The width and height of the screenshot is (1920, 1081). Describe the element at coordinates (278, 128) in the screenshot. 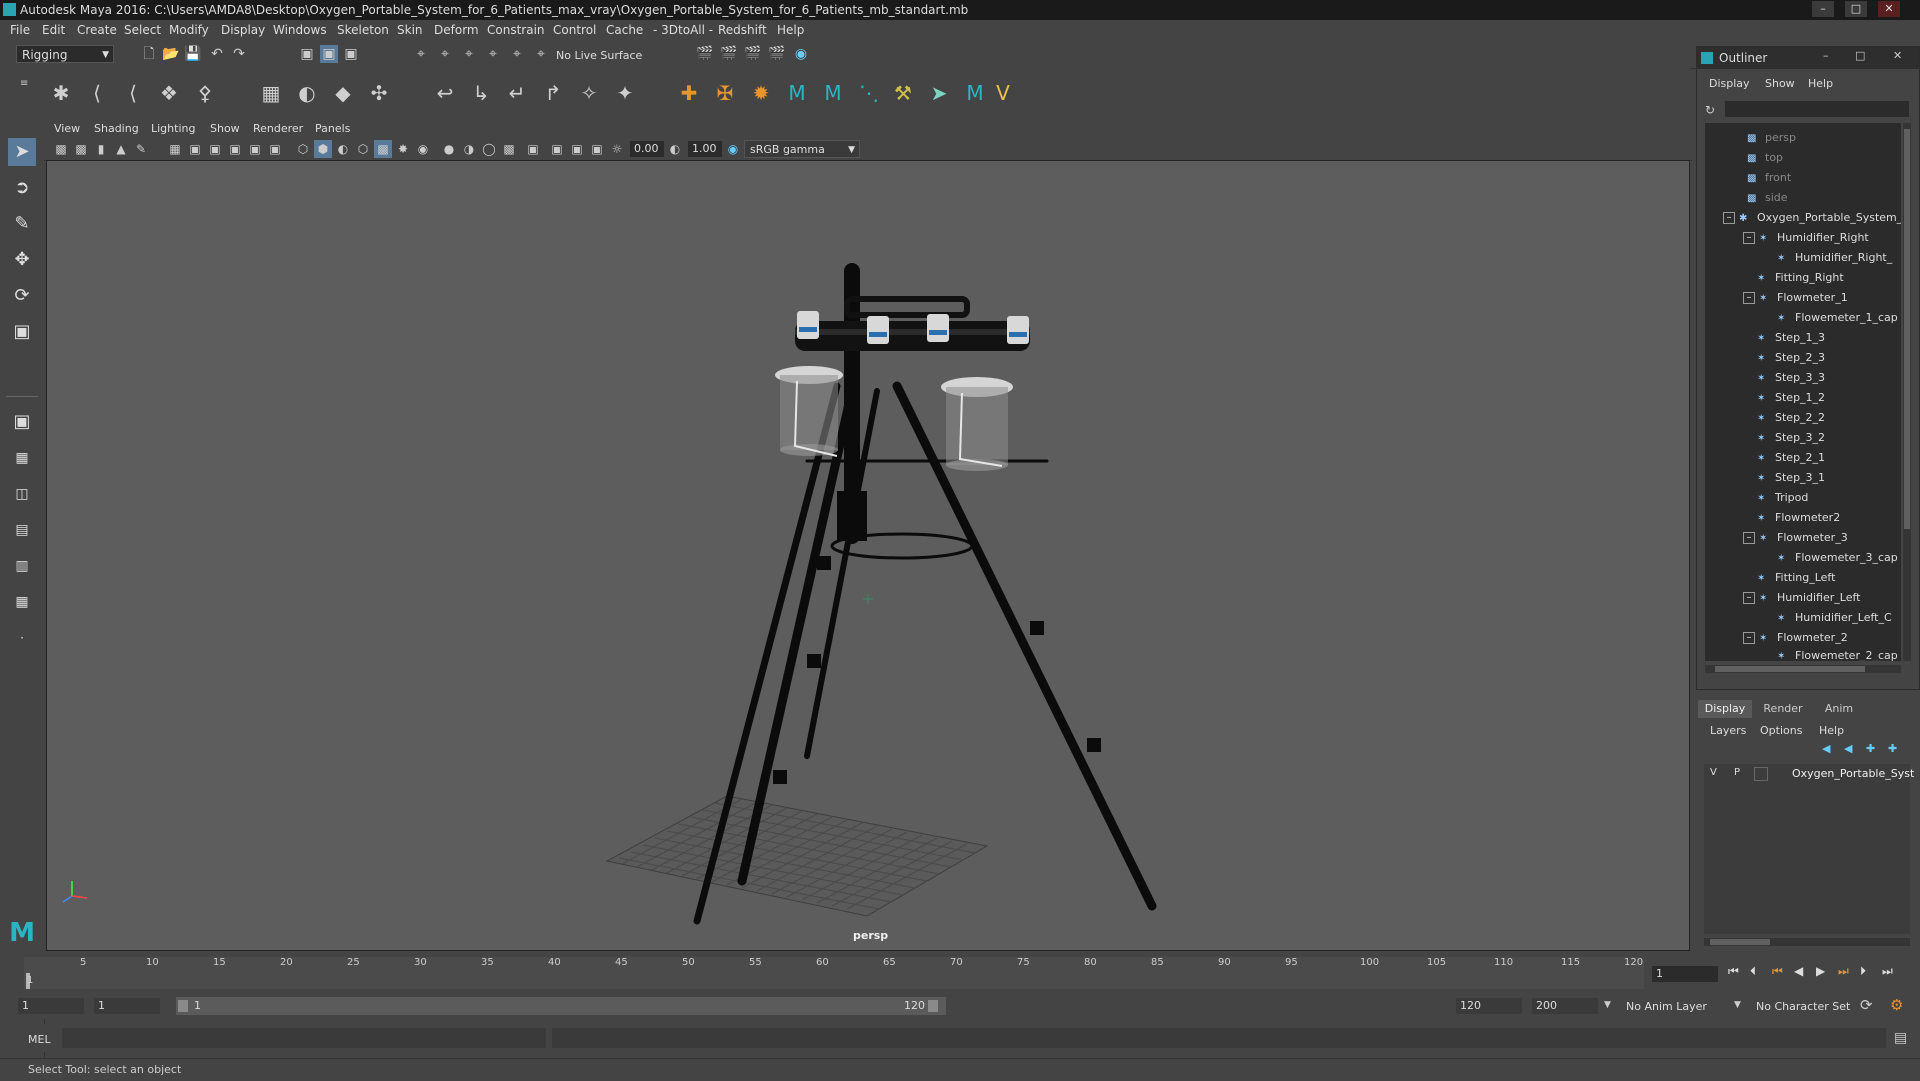

I see `panel-menu-renderer: Renderer` at that location.